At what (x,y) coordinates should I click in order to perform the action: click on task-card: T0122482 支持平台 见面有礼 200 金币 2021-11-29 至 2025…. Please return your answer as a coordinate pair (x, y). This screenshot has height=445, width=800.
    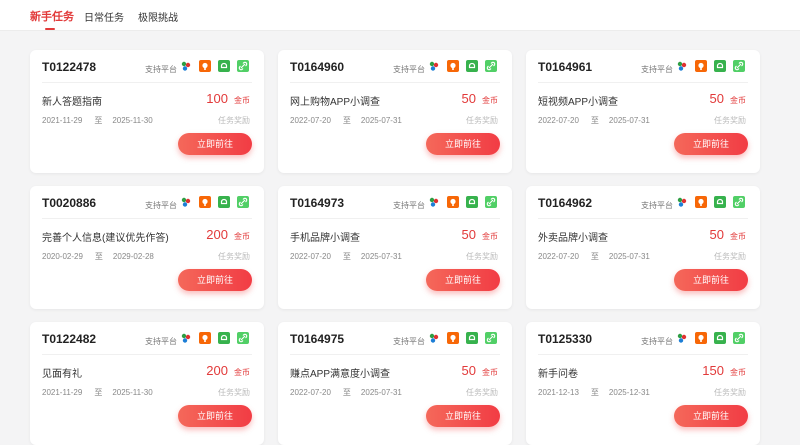
    Looking at the image, I should click on (147, 383).